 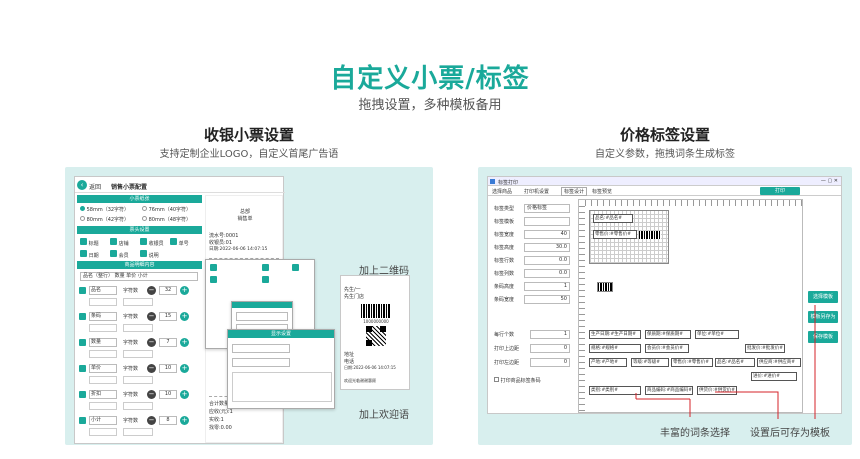 What do you see at coordinates (249, 154) in the screenshot?
I see `left-section-subtitle: 支持定制企业LOGO，自定义首尾广告语` at bounding box center [249, 154].